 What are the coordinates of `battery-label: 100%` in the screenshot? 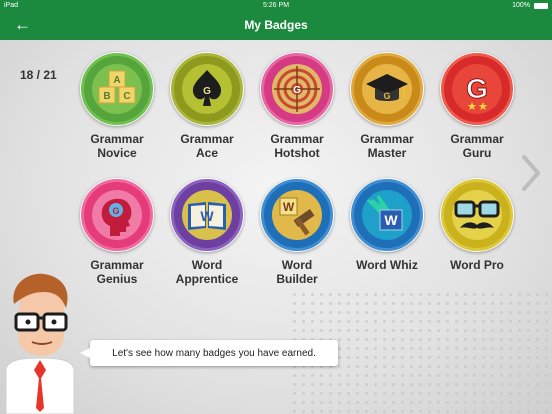 It's located at (521, 5).